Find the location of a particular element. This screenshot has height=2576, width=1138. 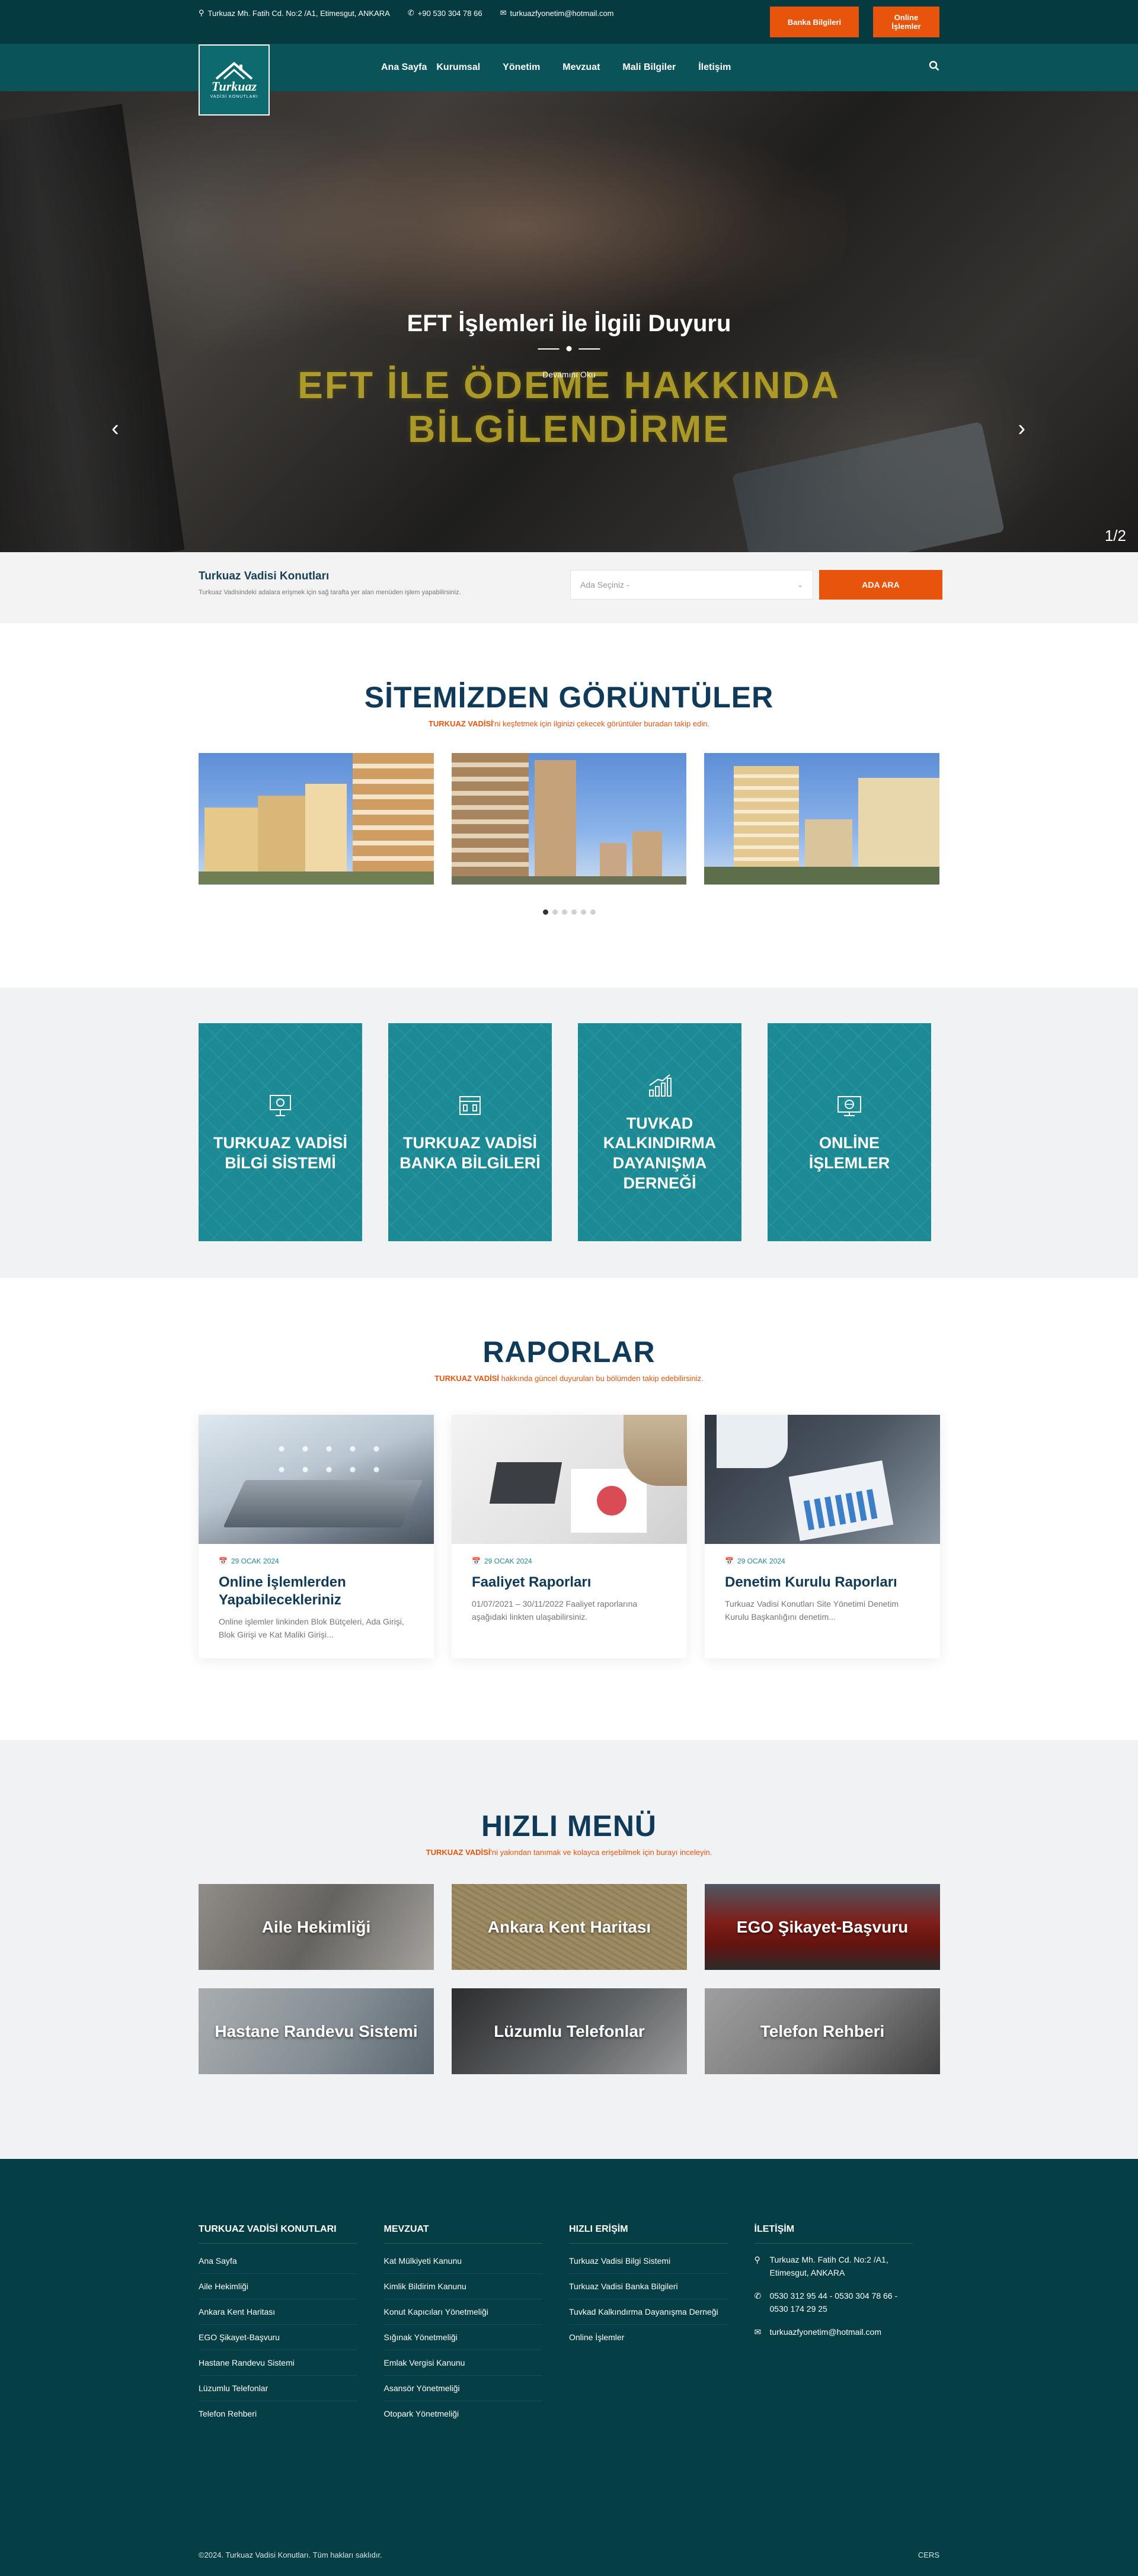

footer-link: Aile Hekimliği is located at coordinates (278, 2286).